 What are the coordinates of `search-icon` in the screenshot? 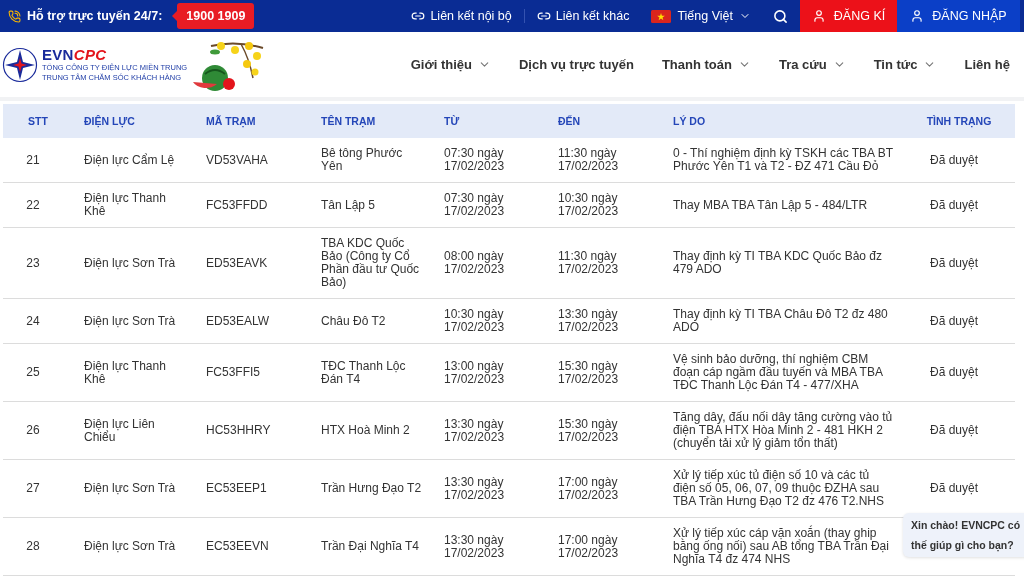 It's located at (780, 16).